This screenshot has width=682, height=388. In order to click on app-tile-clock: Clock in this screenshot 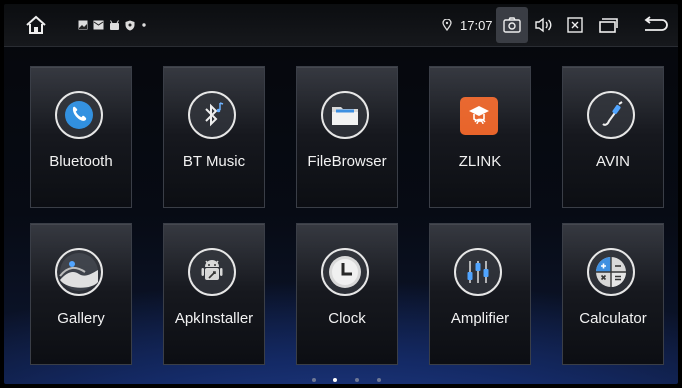, I will do `click(347, 294)`.